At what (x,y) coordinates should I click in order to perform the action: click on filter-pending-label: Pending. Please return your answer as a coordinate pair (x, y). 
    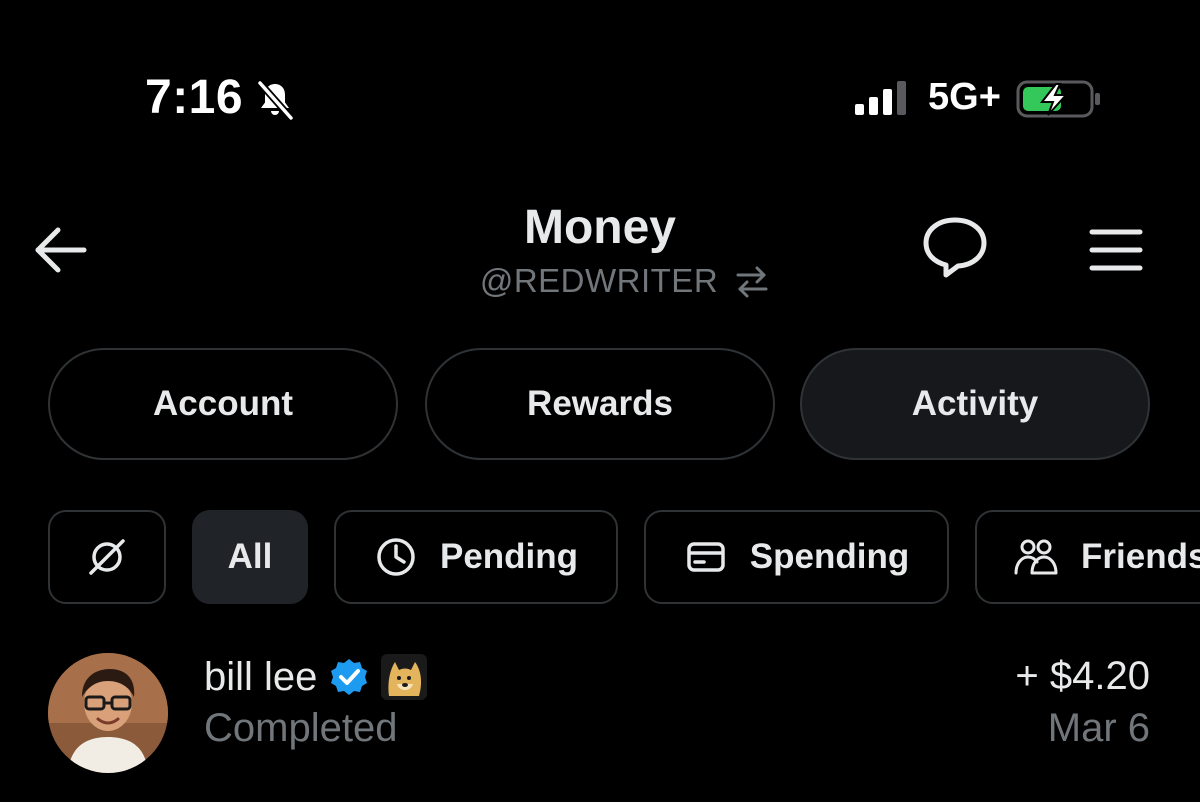
    Looking at the image, I should click on (509, 556).